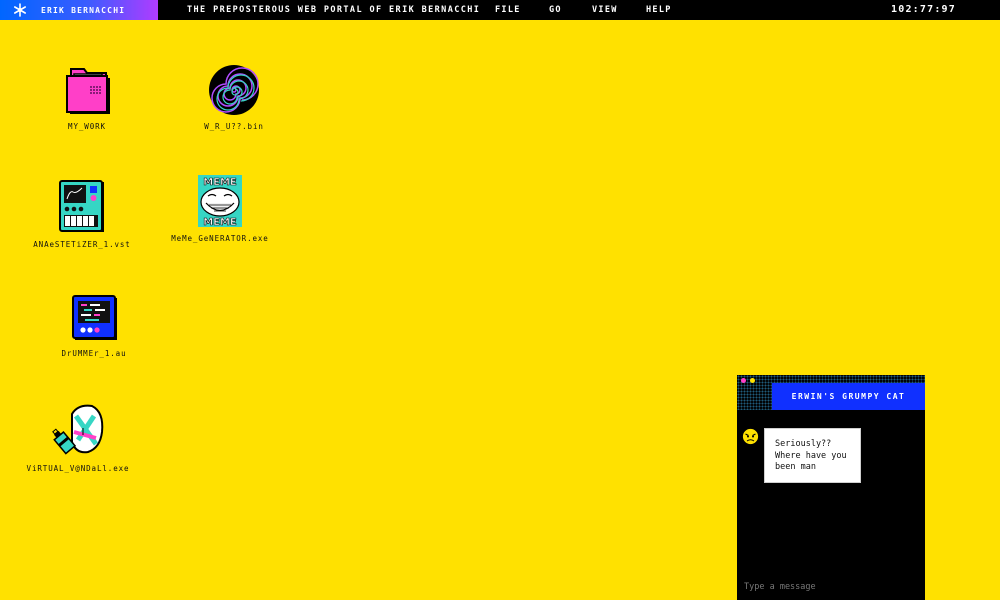  Describe the element at coordinates (87, 126) in the screenshot. I see `icon-label: MY_W0RK` at that location.